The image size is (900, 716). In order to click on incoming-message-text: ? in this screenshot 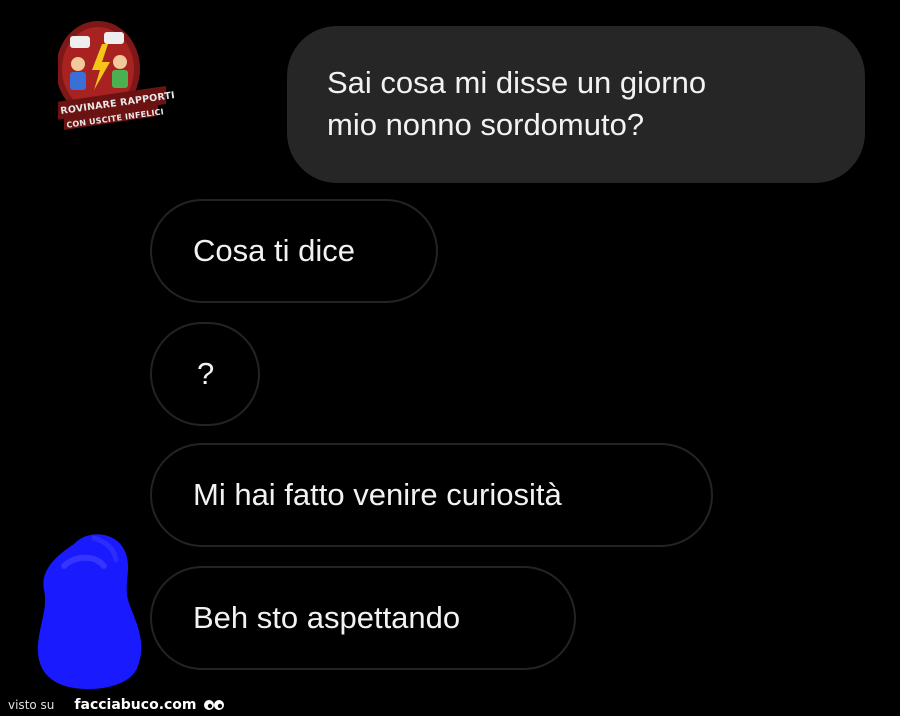, I will do `click(206, 373)`.